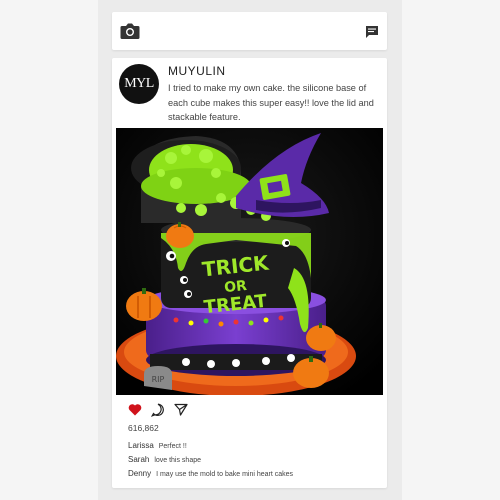 The width and height of the screenshot is (500, 500). I want to click on share-icon, so click(181, 412).